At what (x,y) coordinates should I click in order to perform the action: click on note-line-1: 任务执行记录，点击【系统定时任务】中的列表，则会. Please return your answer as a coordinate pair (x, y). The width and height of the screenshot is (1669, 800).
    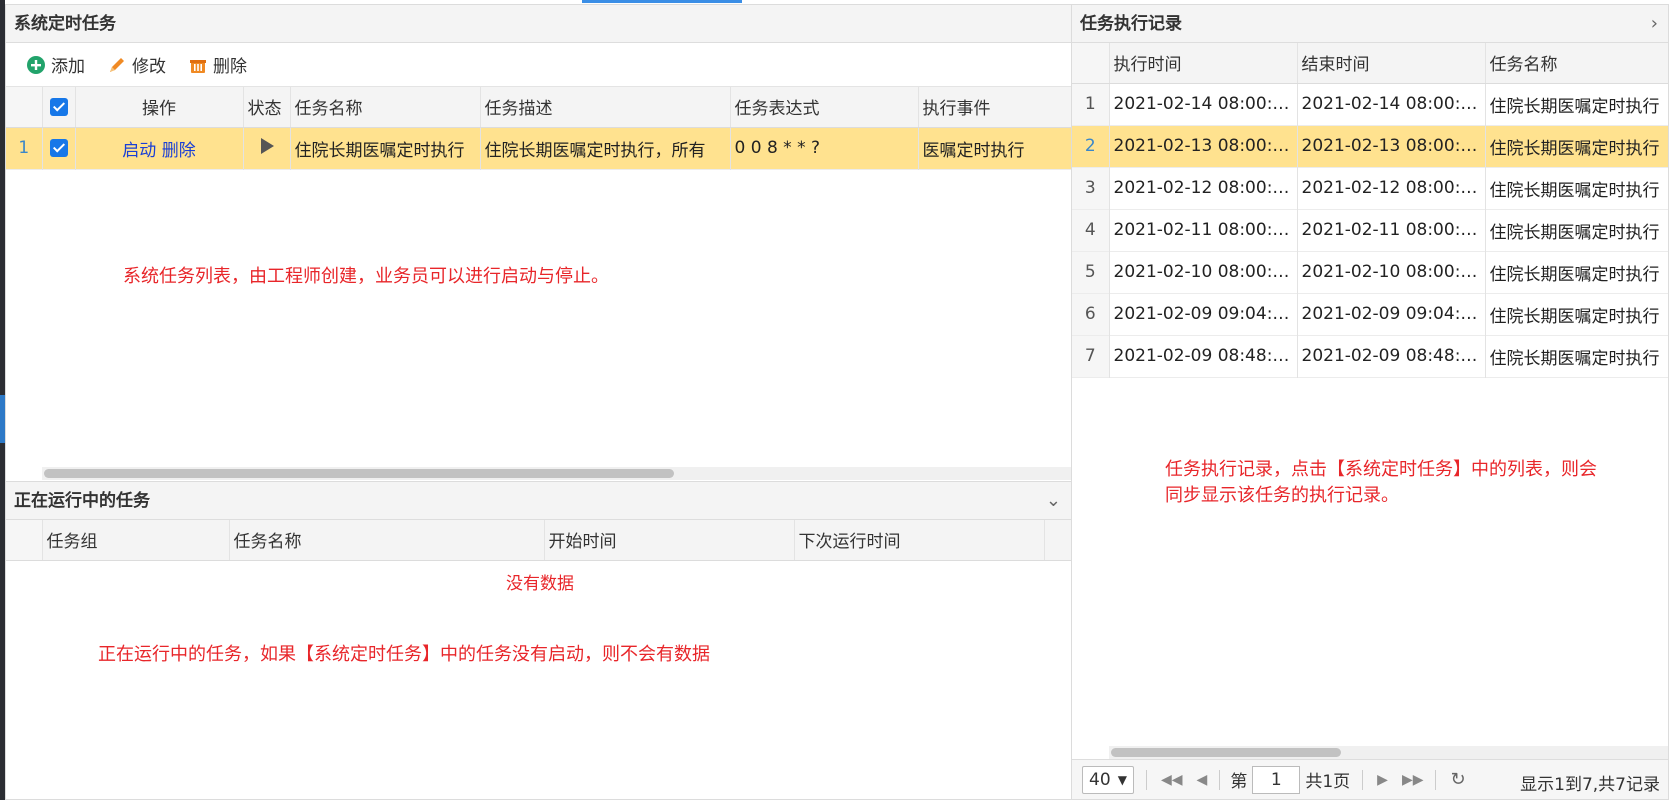
    Looking at the image, I should click on (1381, 469).